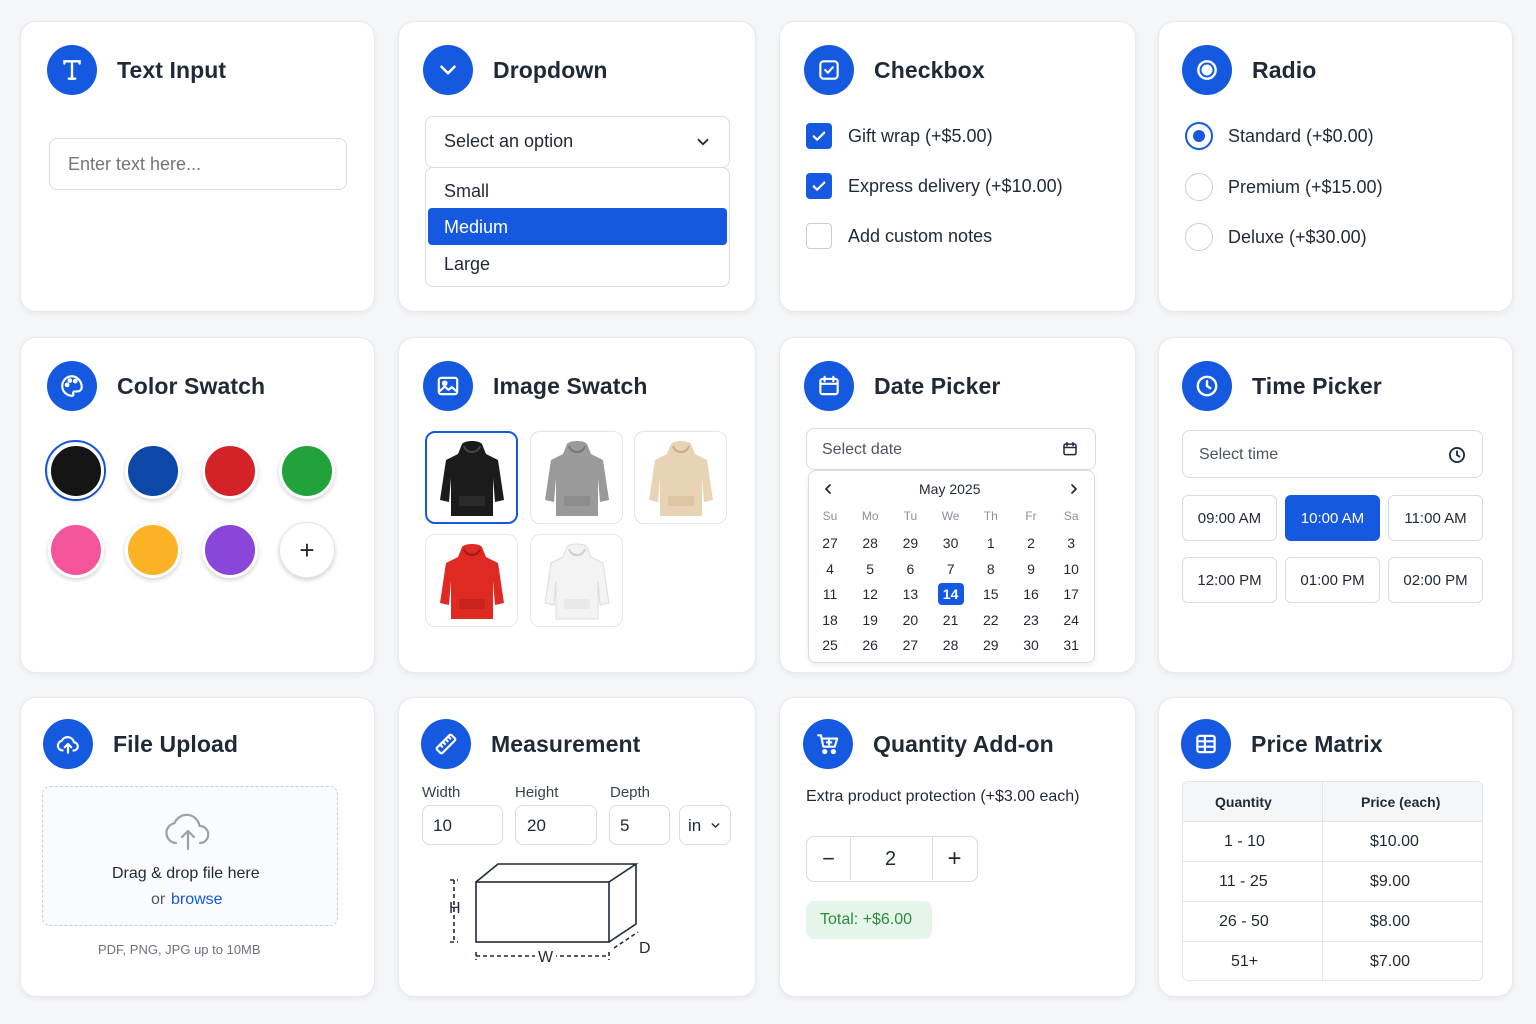  I want to click on dropdown-select: Select an option, so click(577, 142).